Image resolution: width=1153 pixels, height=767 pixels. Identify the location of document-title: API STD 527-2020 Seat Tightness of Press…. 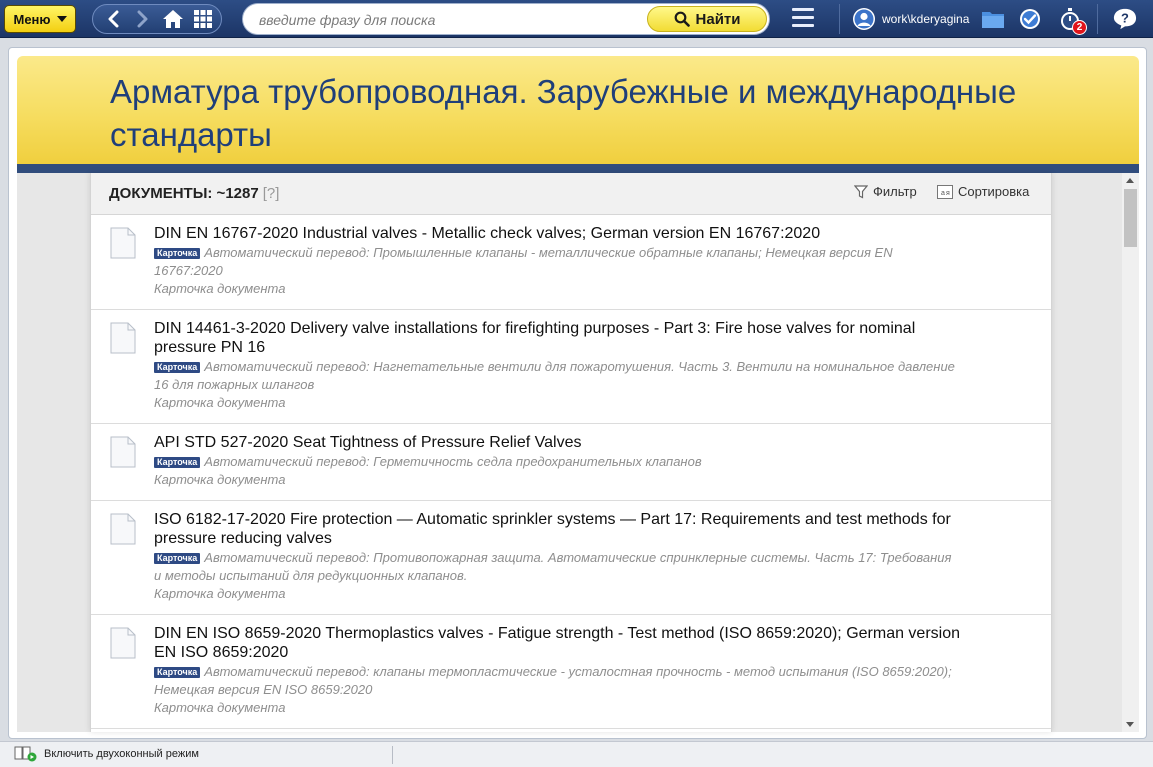
(557, 442).